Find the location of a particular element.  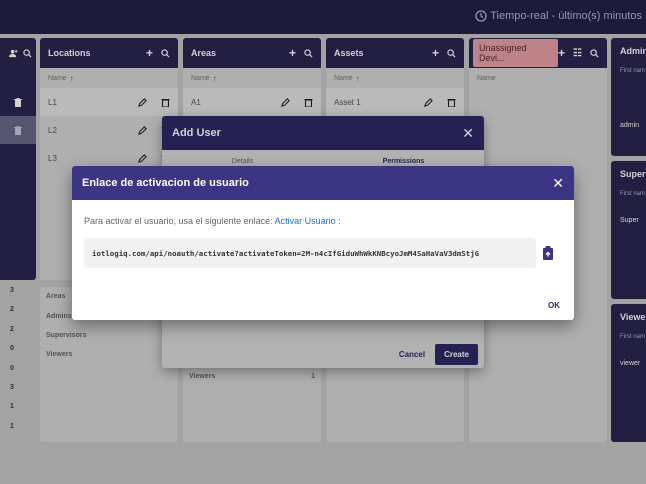

dialog-title: Enlace de activacion de usuario is located at coordinates (165, 183).